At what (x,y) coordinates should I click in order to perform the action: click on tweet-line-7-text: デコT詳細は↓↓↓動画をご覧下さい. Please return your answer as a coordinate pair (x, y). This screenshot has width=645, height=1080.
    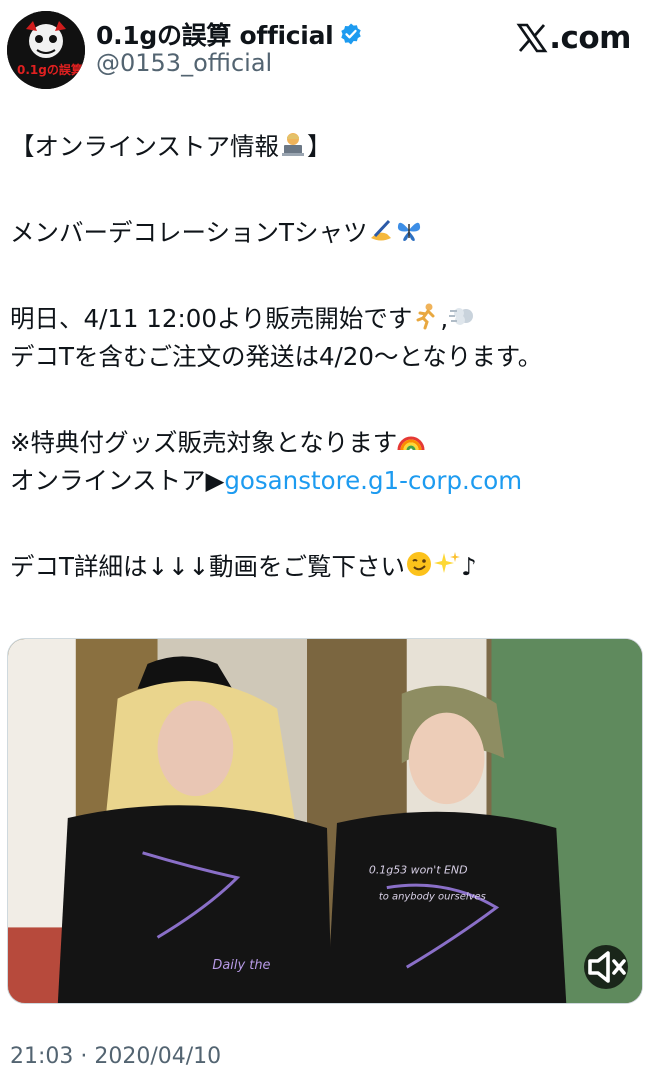
    Looking at the image, I should click on (208, 566).